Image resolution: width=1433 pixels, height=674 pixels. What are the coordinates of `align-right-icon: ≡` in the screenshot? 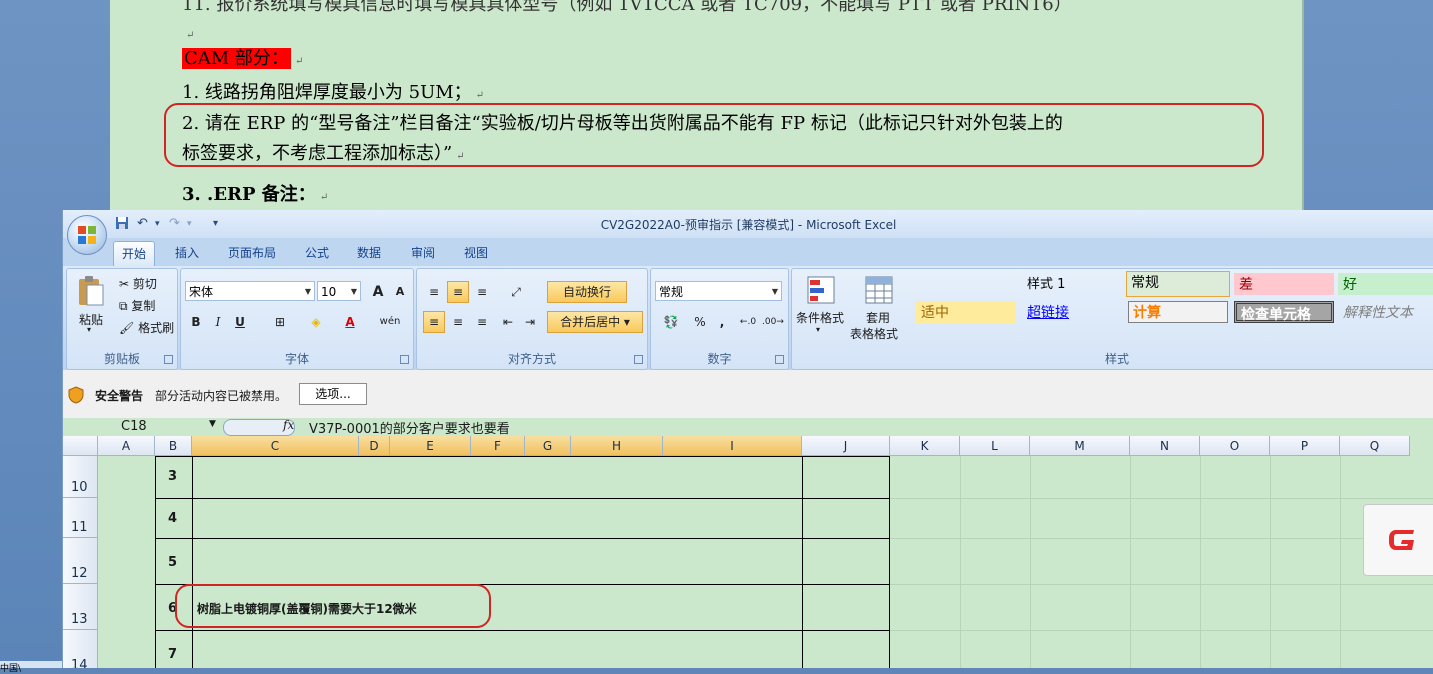 It's located at (482, 322).